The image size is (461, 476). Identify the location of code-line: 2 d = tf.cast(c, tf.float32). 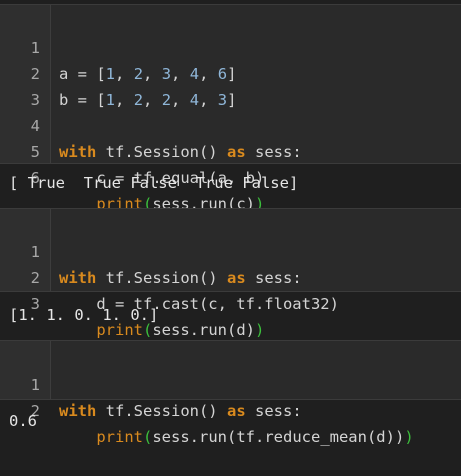
(169, 276).